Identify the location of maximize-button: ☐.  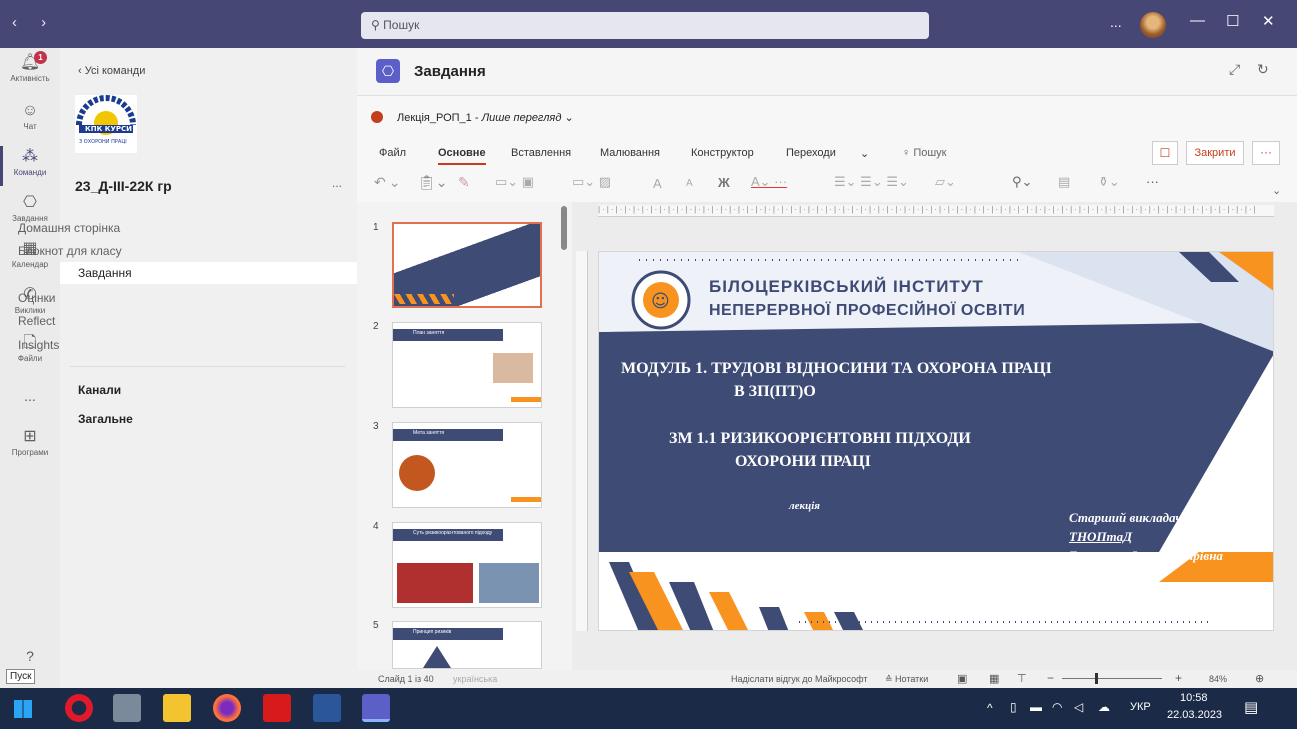
(1232, 21).